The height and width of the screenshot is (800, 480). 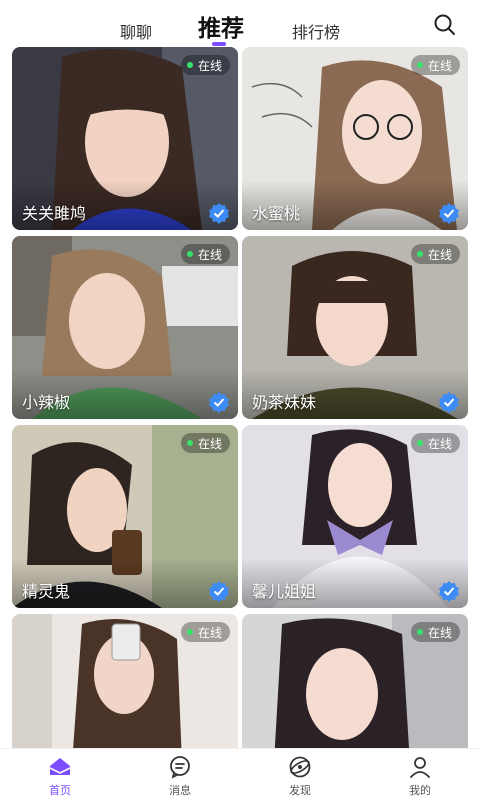 I want to click on profile-name: 小辣椒, so click(x=46, y=402).